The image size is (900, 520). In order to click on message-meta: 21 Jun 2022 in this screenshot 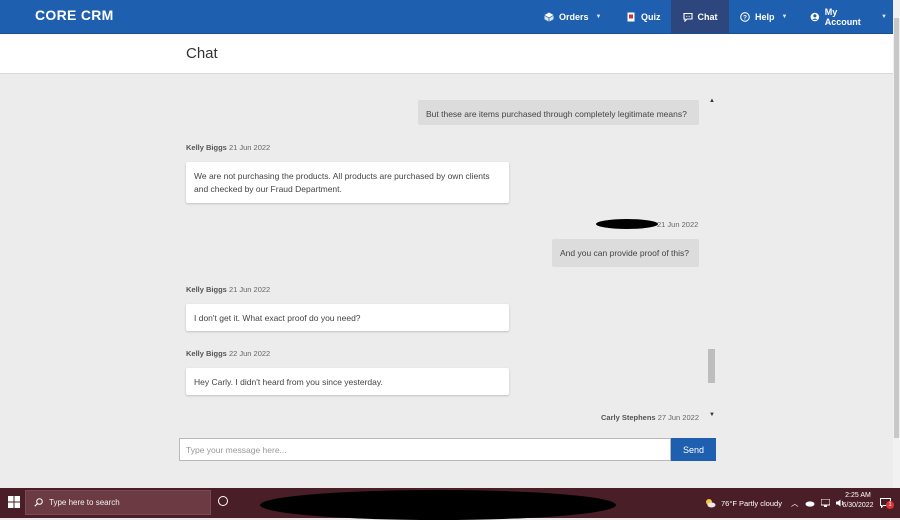, I will do `click(677, 224)`.